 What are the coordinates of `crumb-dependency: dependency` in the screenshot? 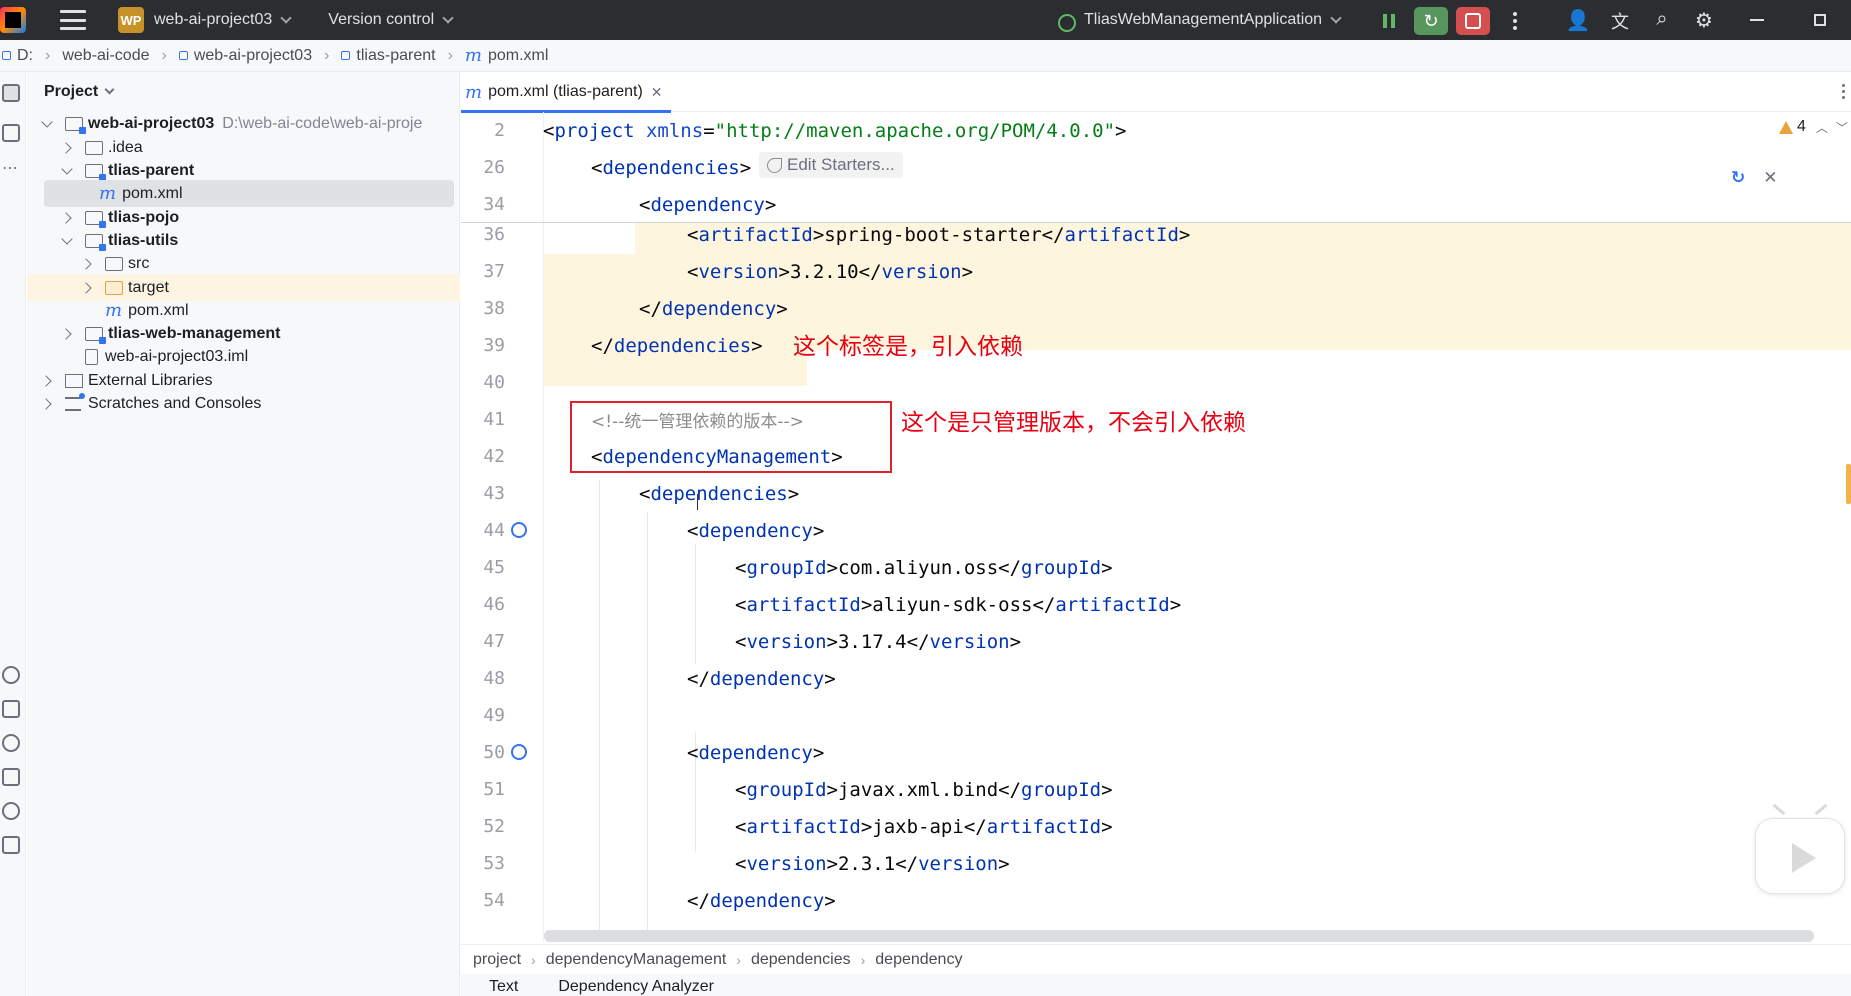 It's located at (918, 960).